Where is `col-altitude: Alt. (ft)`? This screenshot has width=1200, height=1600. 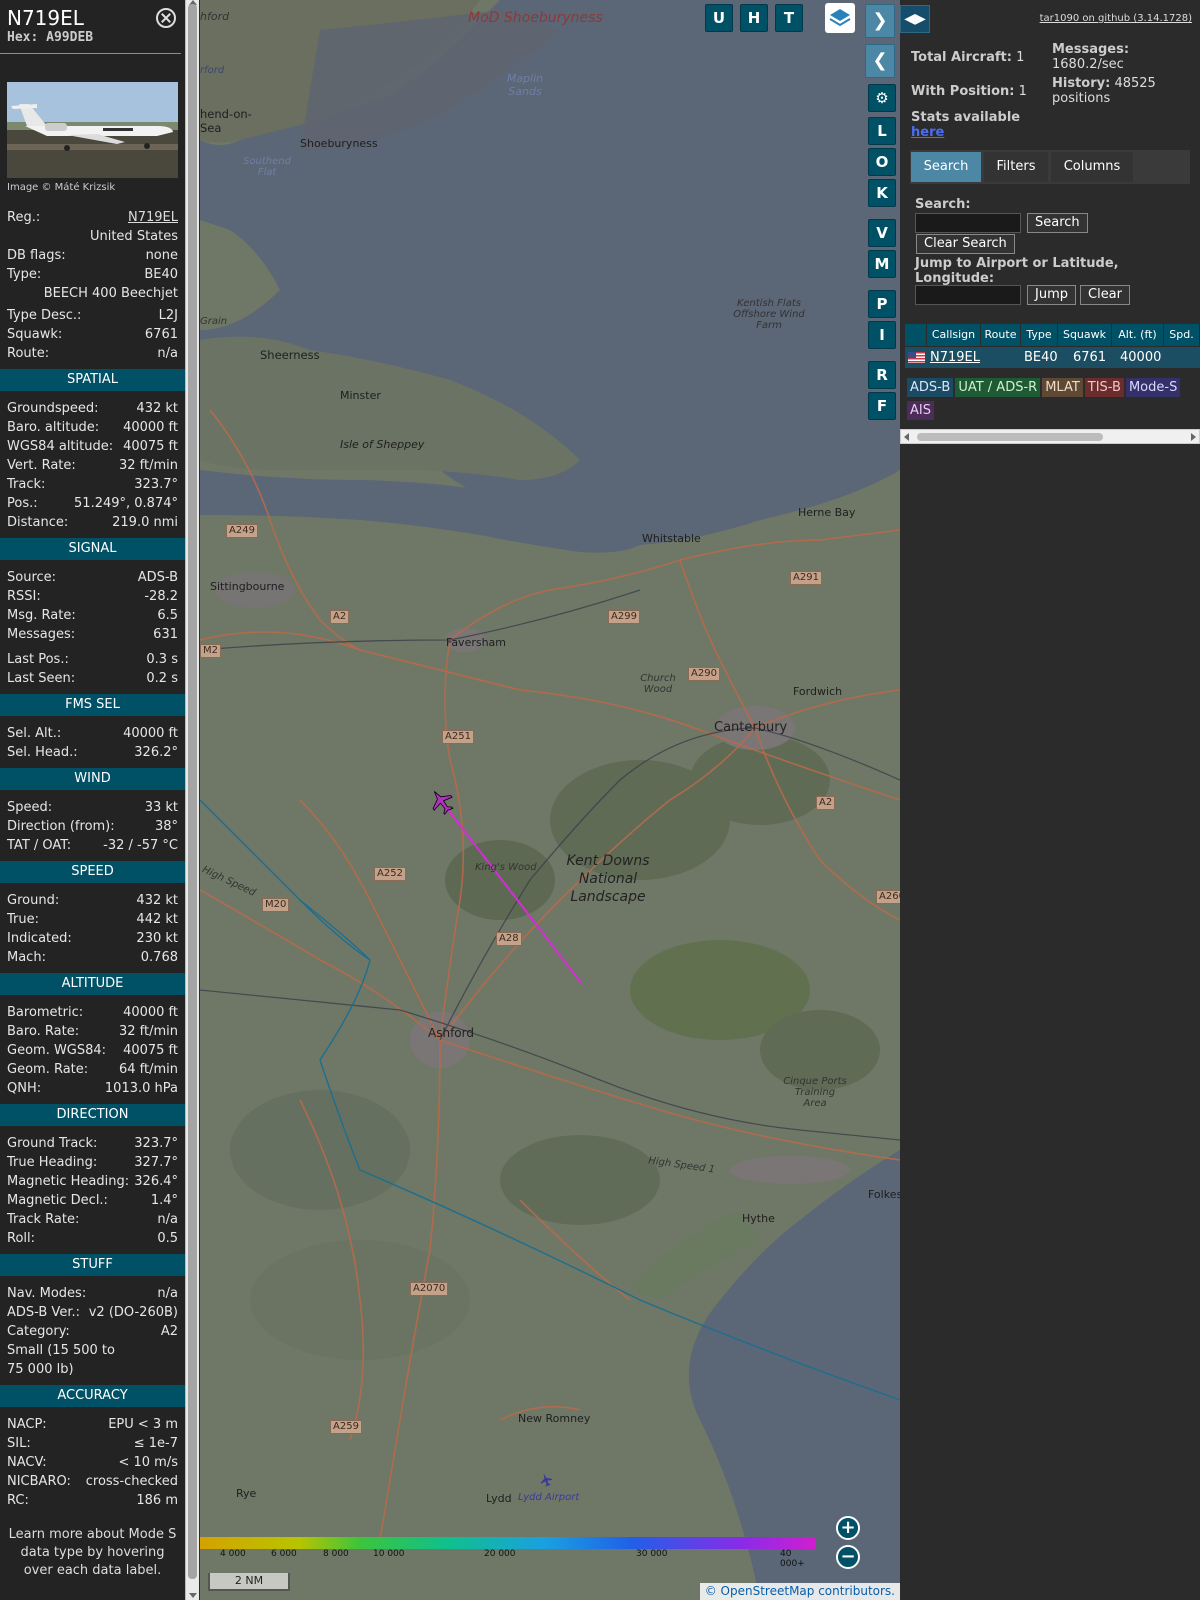 col-altitude: Alt. (ft) is located at coordinates (1138, 335).